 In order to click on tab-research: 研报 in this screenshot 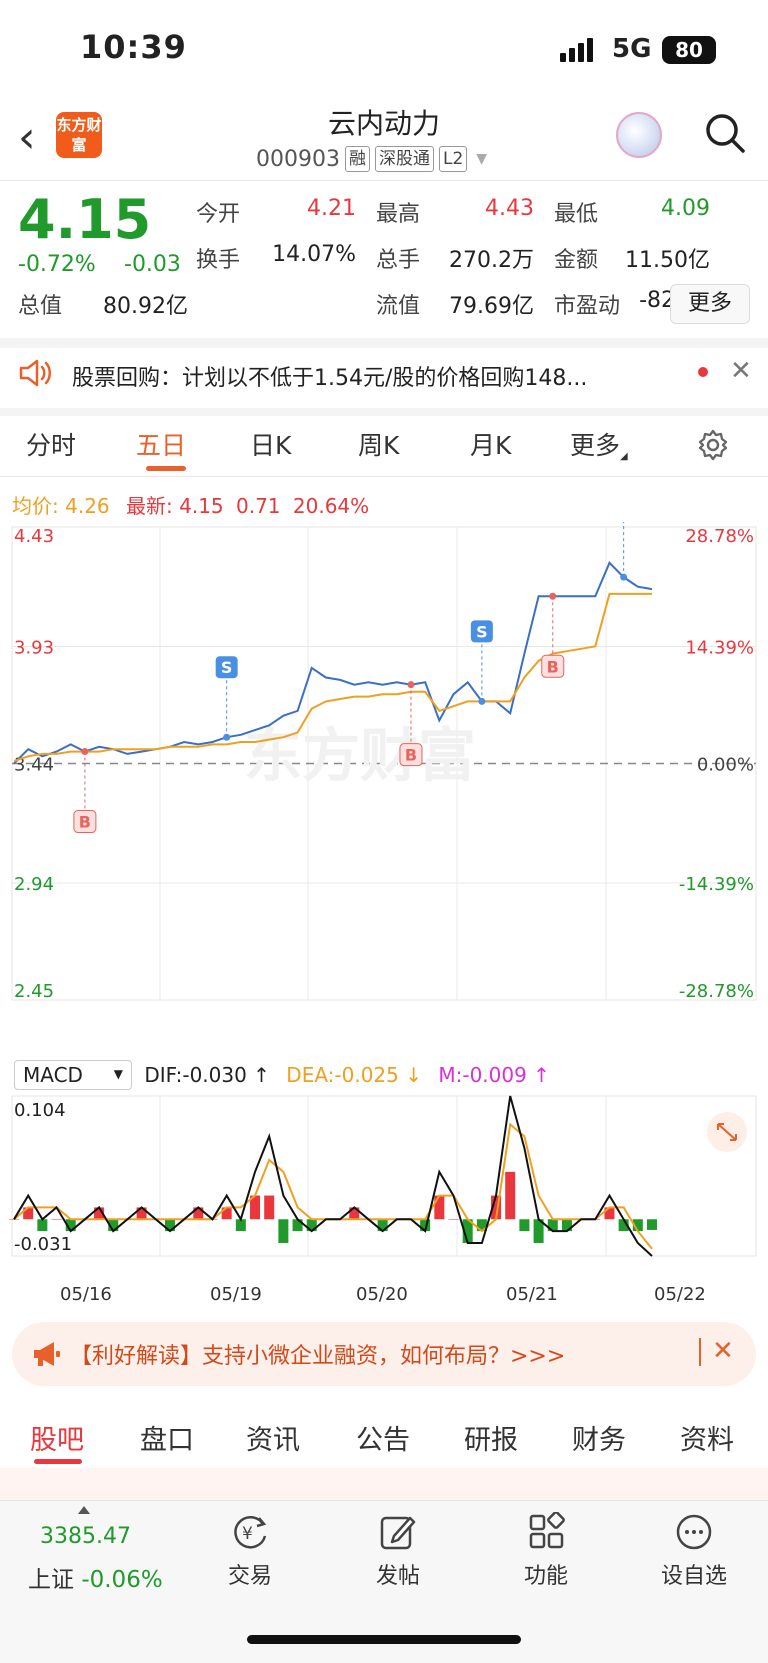, I will do `click(491, 1437)`.